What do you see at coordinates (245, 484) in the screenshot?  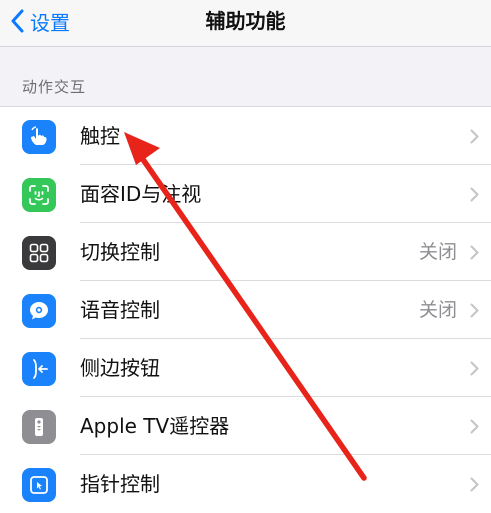 I see `row-pointer-control: 指针控制` at bounding box center [245, 484].